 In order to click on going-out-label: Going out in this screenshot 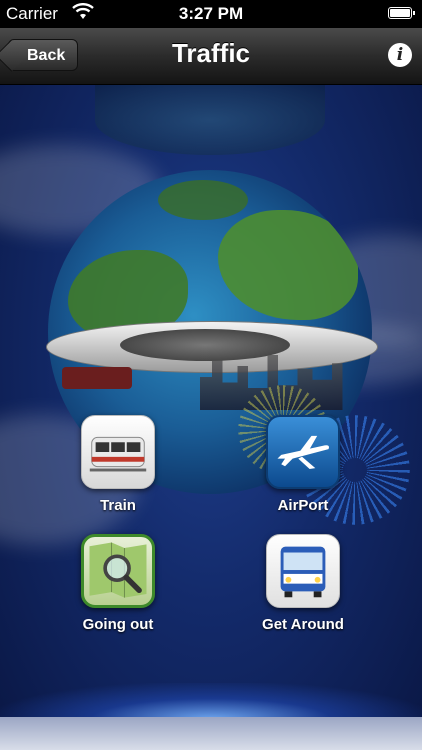, I will do `click(118, 624)`.